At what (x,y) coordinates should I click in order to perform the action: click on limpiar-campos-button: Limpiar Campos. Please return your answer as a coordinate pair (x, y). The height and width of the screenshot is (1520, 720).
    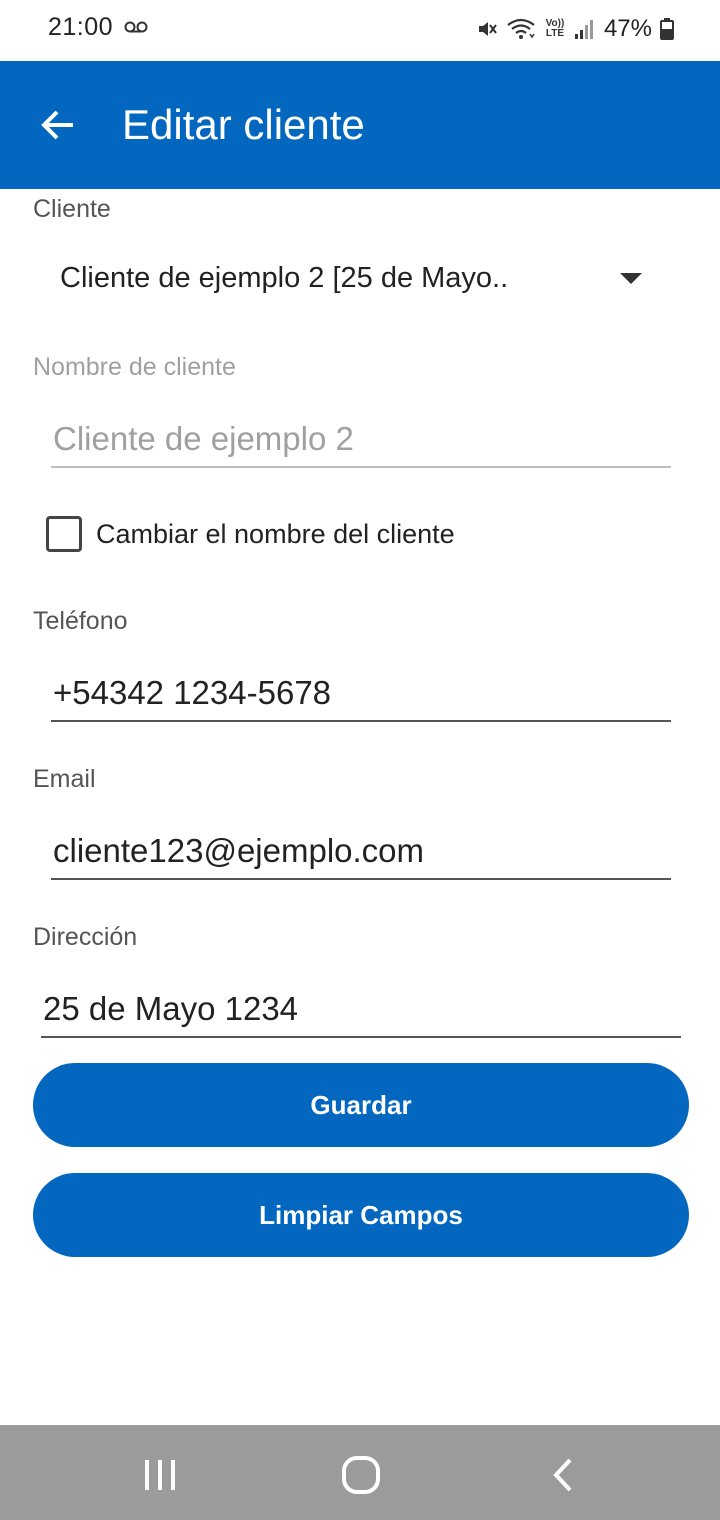
    Looking at the image, I should click on (361, 1215).